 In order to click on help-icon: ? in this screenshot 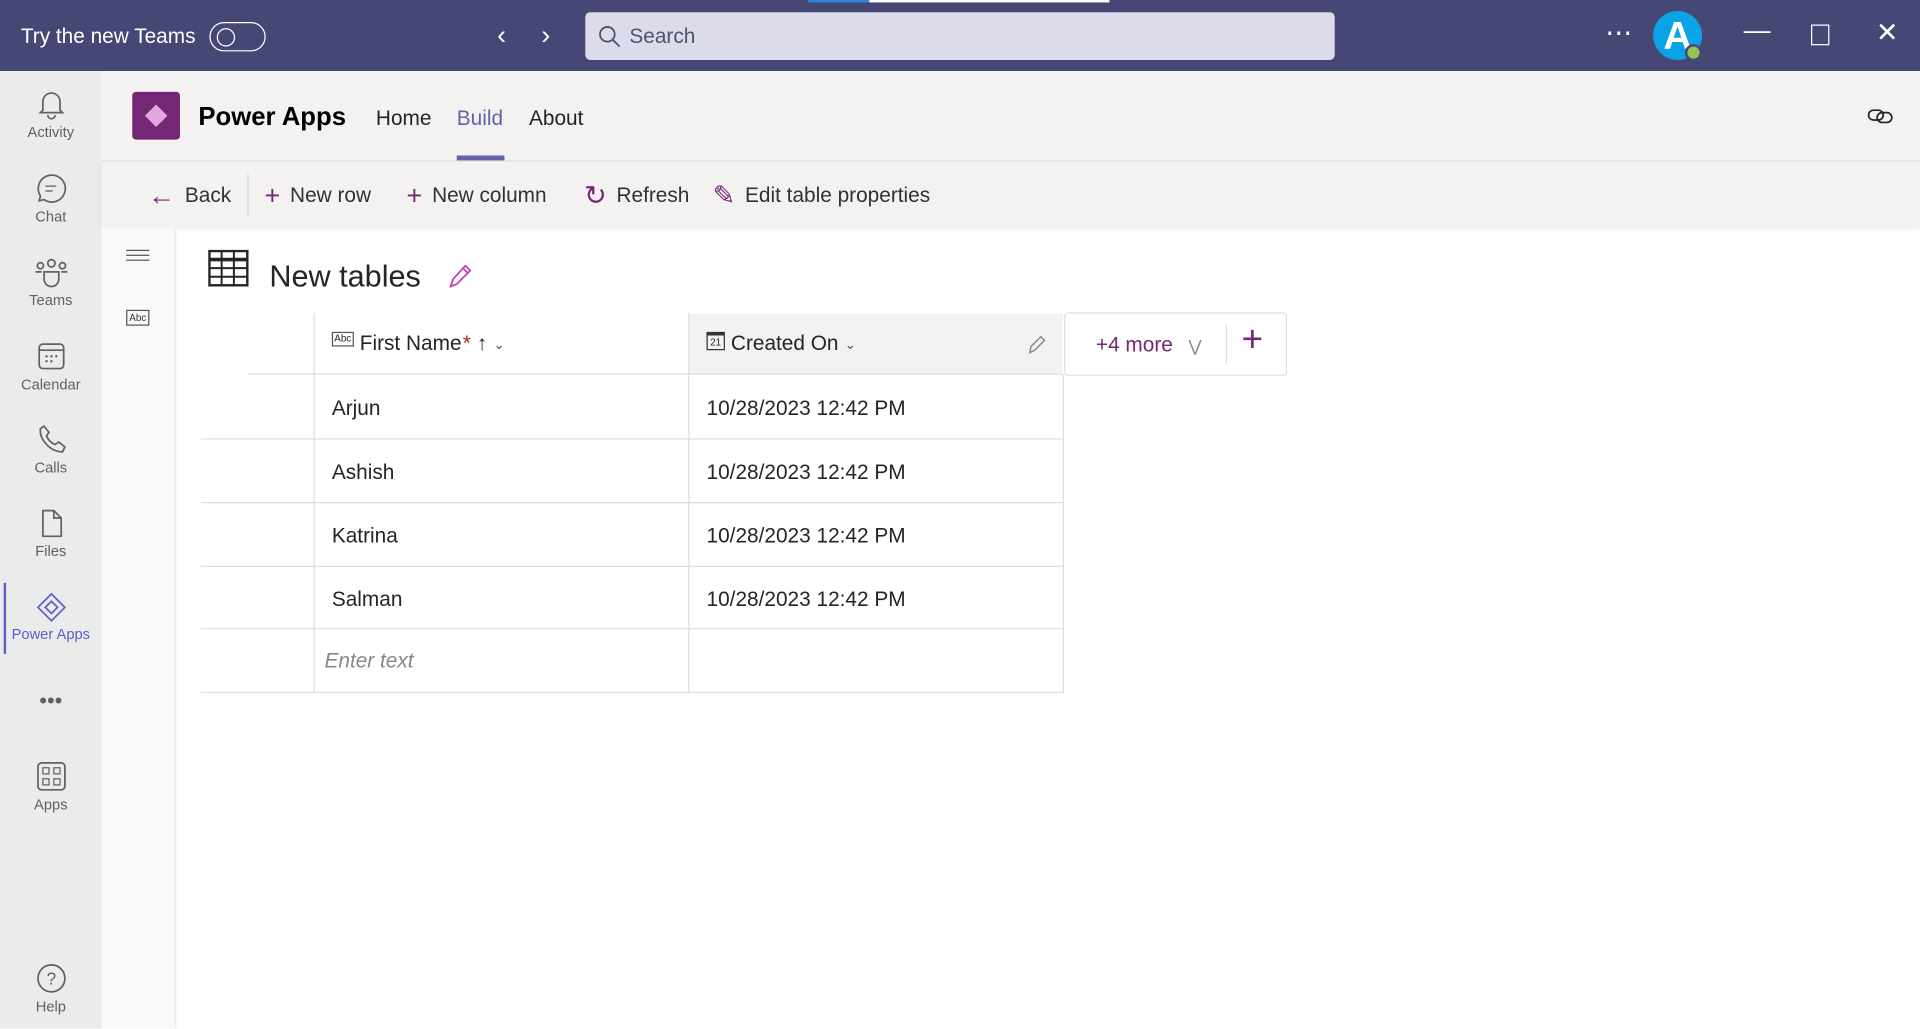, I will do `click(51, 978)`.